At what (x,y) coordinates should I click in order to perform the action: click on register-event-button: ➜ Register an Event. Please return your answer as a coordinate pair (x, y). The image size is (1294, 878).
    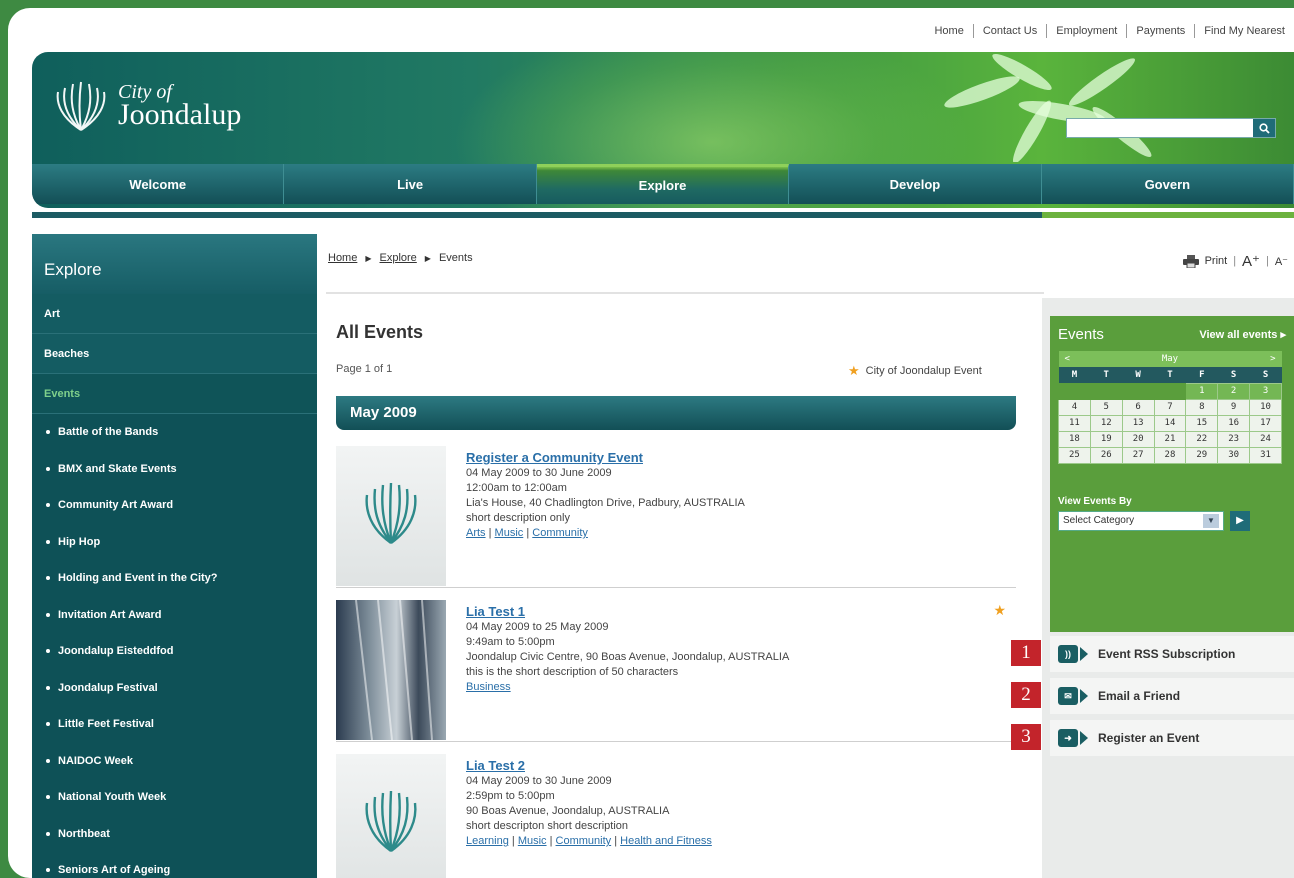
    Looking at the image, I should click on (1172, 738).